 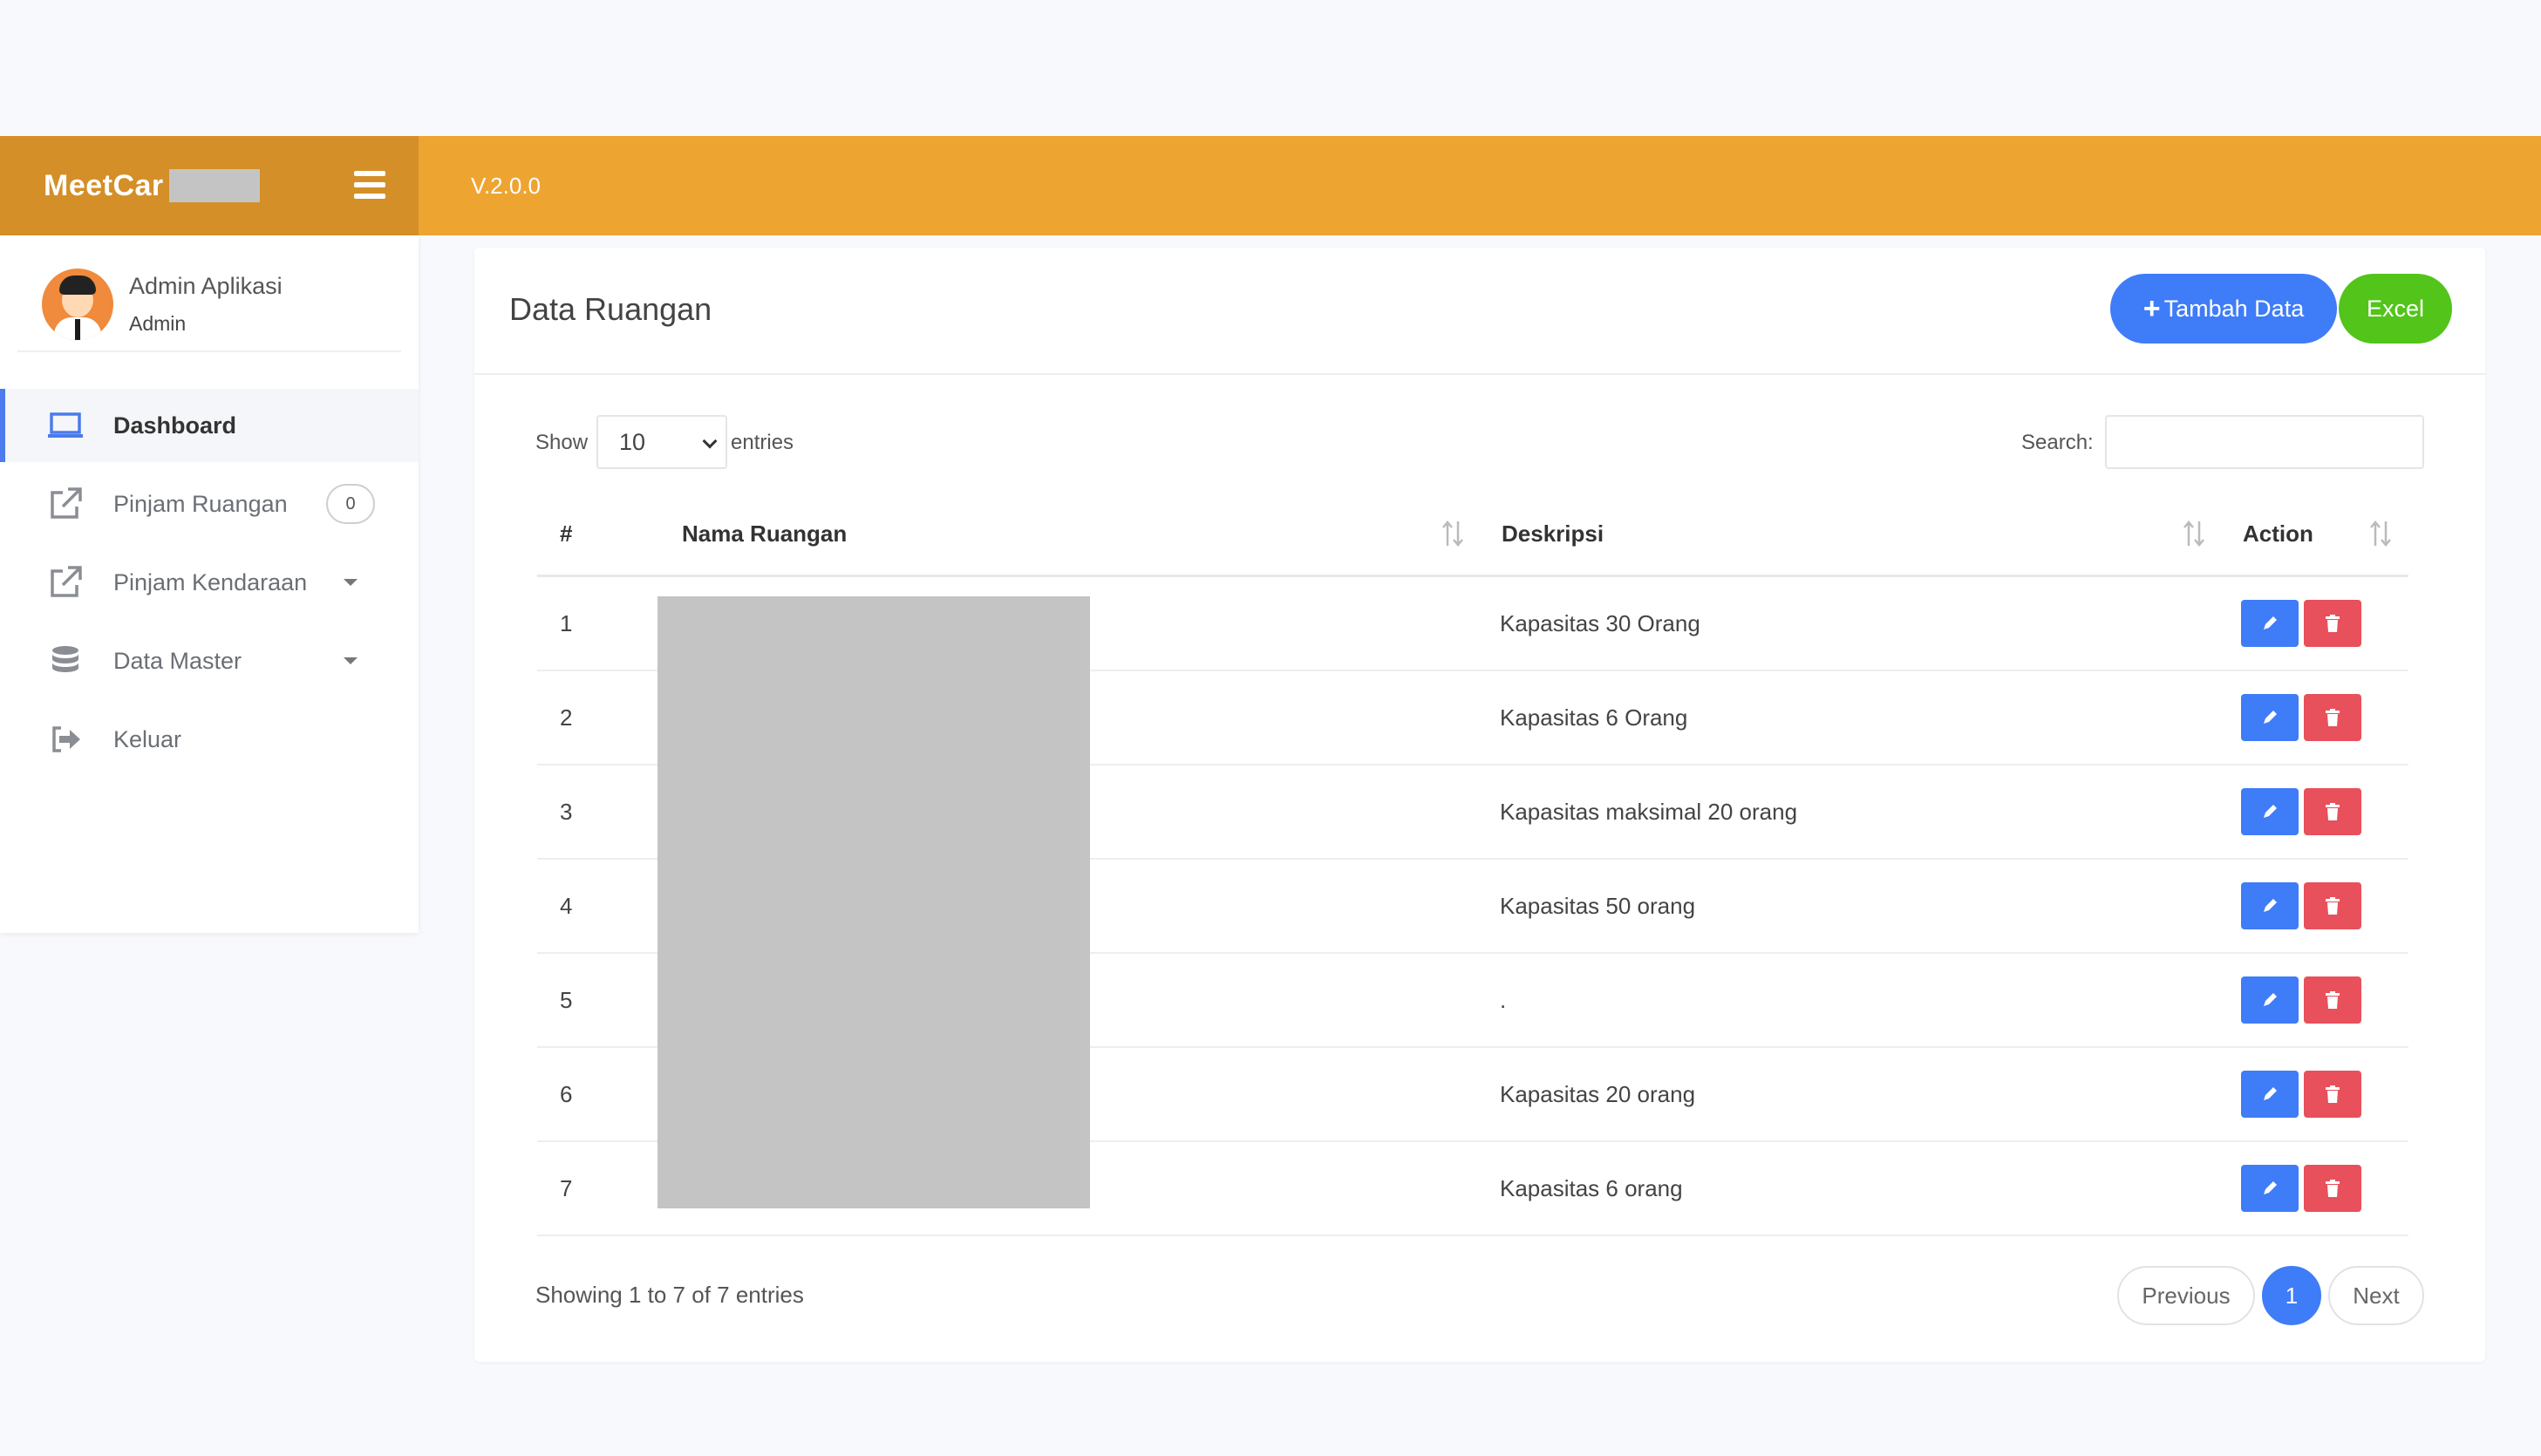 What do you see at coordinates (566, 905) in the screenshot?
I see `row-number: 4` at bounding box center [566, 905].